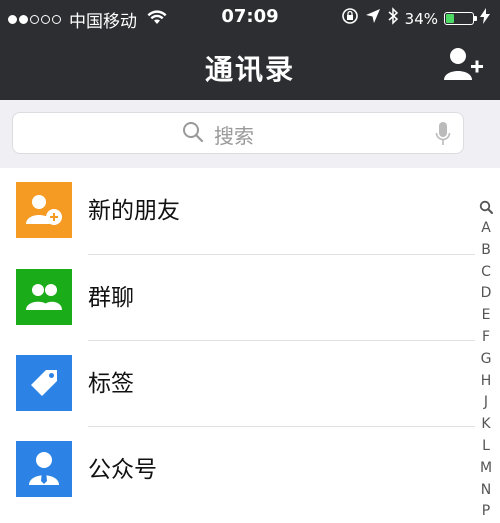 The width and height of the screenshot is (500, 523). I want to click on index-letter: A, so click(486, 229).